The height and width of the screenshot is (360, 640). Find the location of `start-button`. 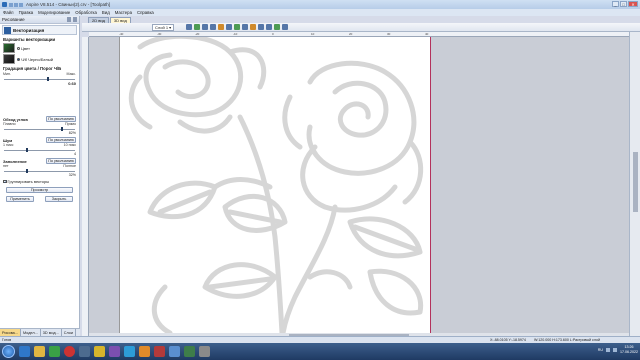

start-button is located at coordinates (8, 351).